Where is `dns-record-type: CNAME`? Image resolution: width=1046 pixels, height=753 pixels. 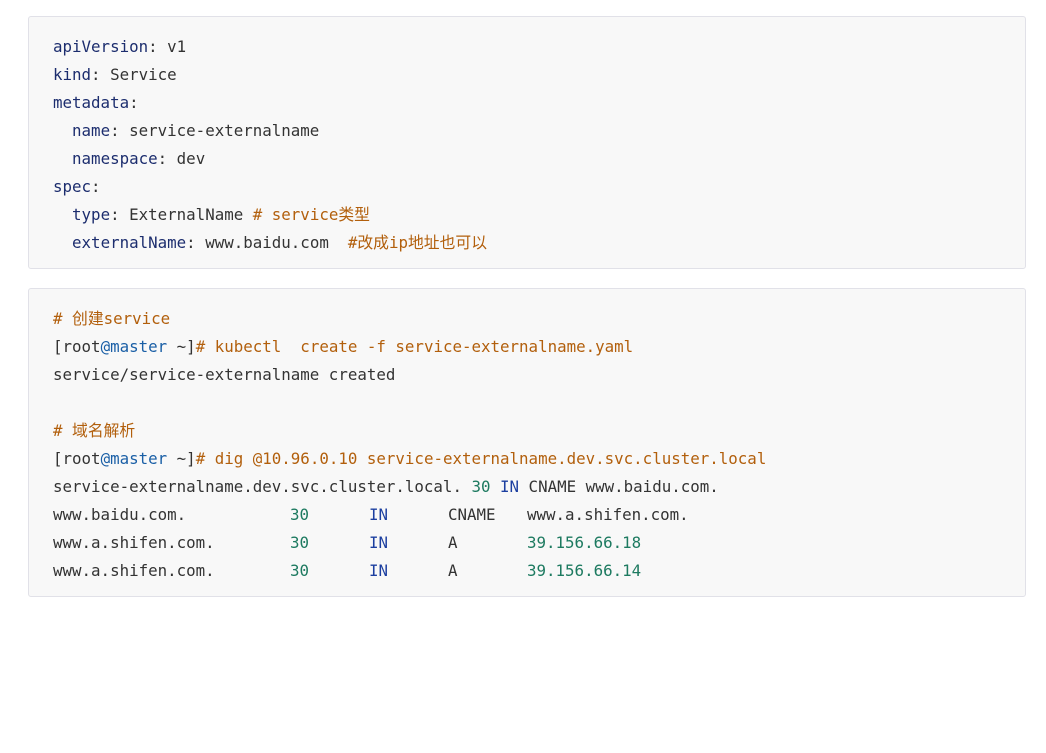
dns-record-type: CNAME is located at coordinates (472, 514).